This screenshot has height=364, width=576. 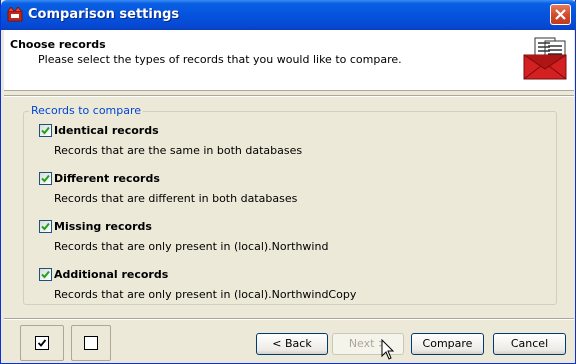 I want to click on compare-button: Compare, so click(x=447, y=344).